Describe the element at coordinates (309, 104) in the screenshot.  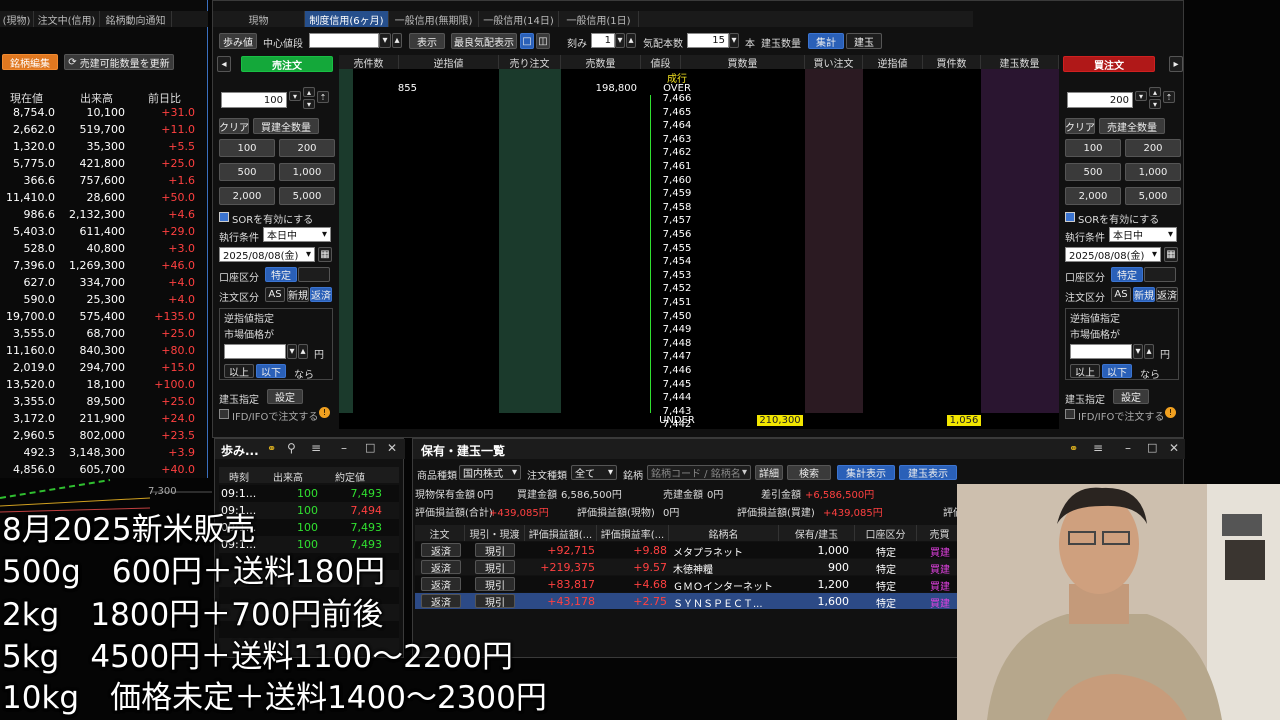
I see `qty-down: ▾` at that location.